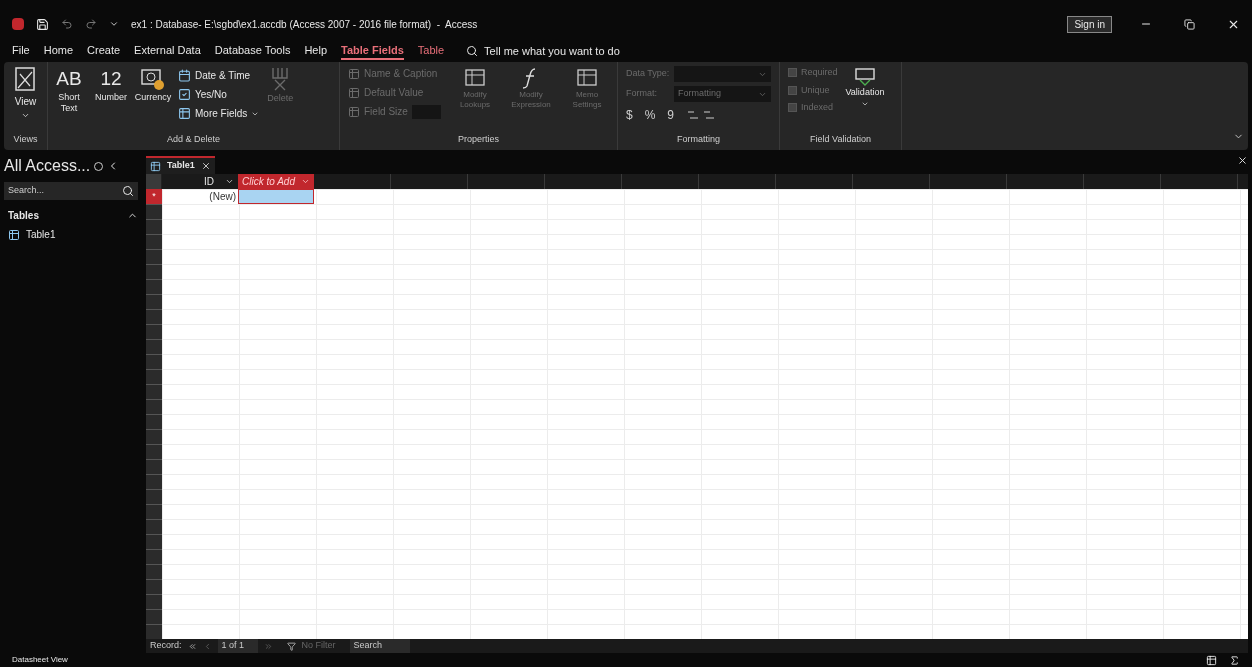 The image size is (1252, 667). Describe the element at coordinates (18, 24) in the screenshot. I see `app-logo-icon` at that location.